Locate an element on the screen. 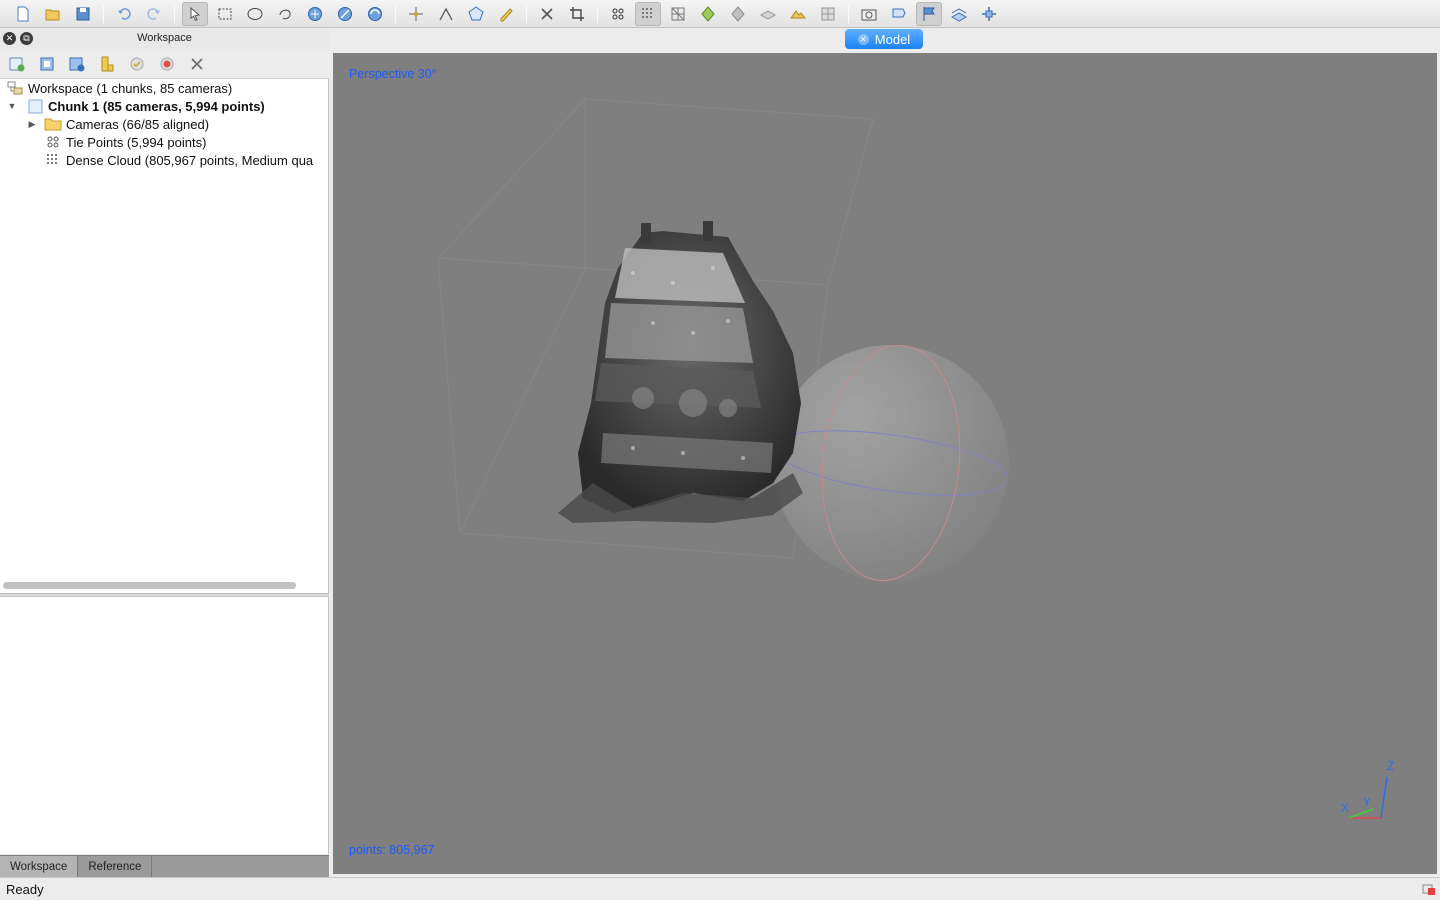 Image resolution: width=1440 pixels, height=900 pixels. rotation-sphere is located at coordinates (891, 463).